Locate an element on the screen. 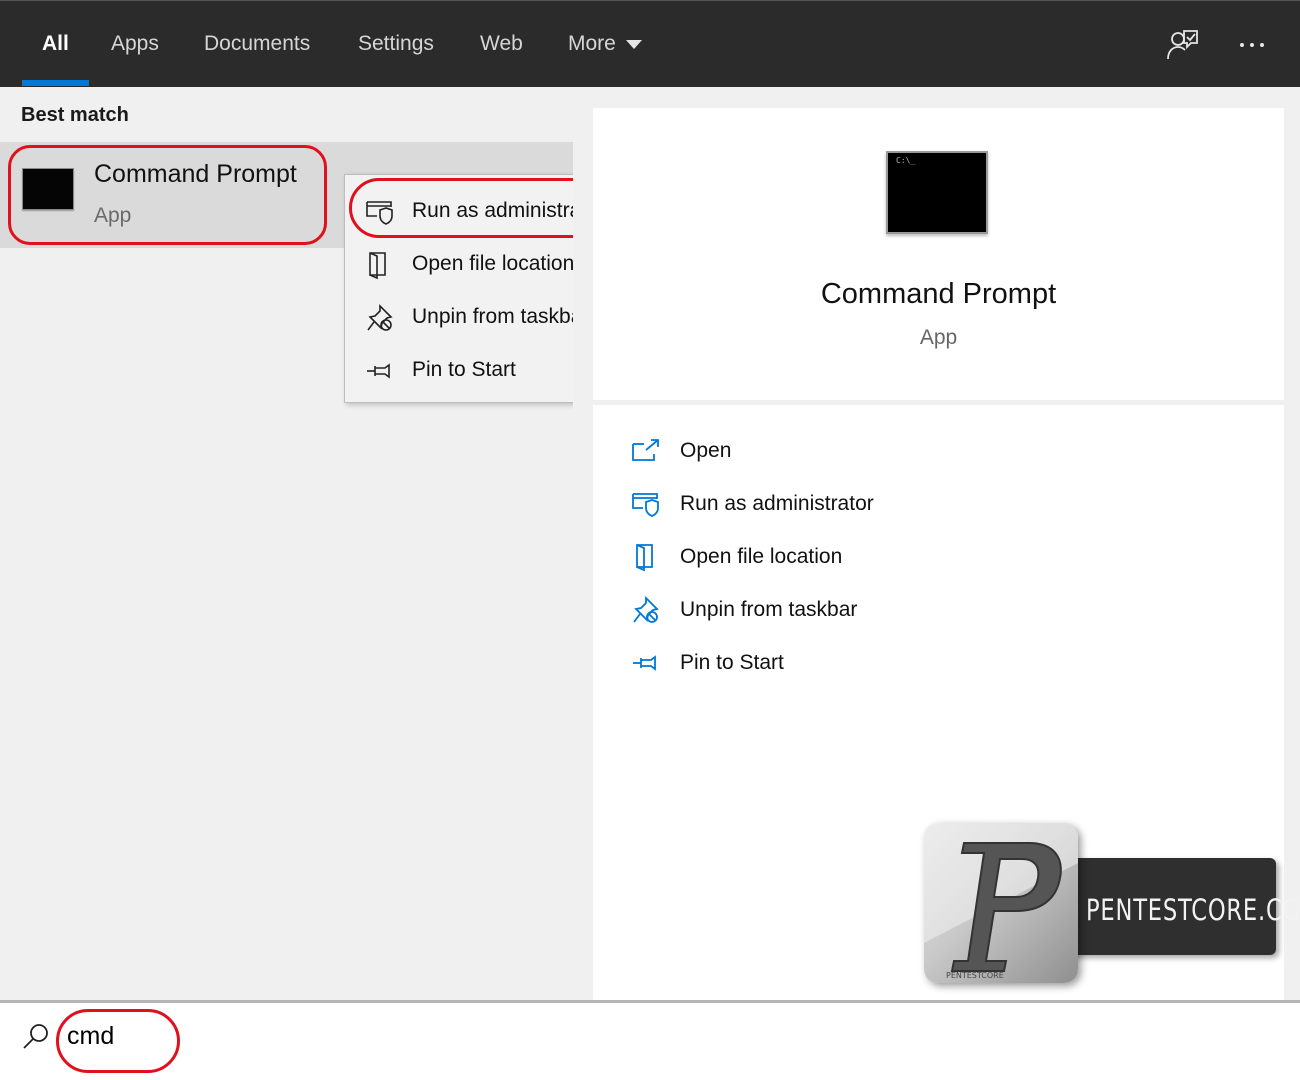 The height and width of the screenshot is (1080, 1300). action-label: Open file location is located at coordinates (761, 556).